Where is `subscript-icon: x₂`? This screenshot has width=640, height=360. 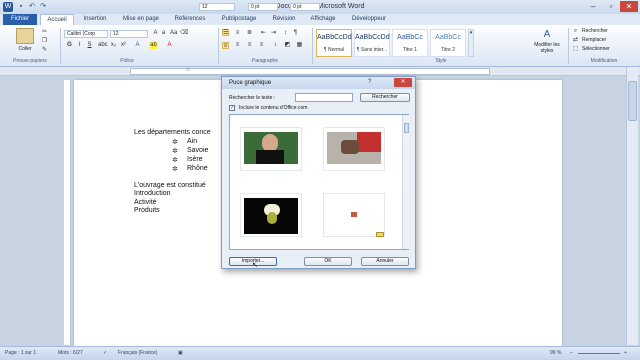
subscript-icon: x₂ is located at coordinates (113, 45).